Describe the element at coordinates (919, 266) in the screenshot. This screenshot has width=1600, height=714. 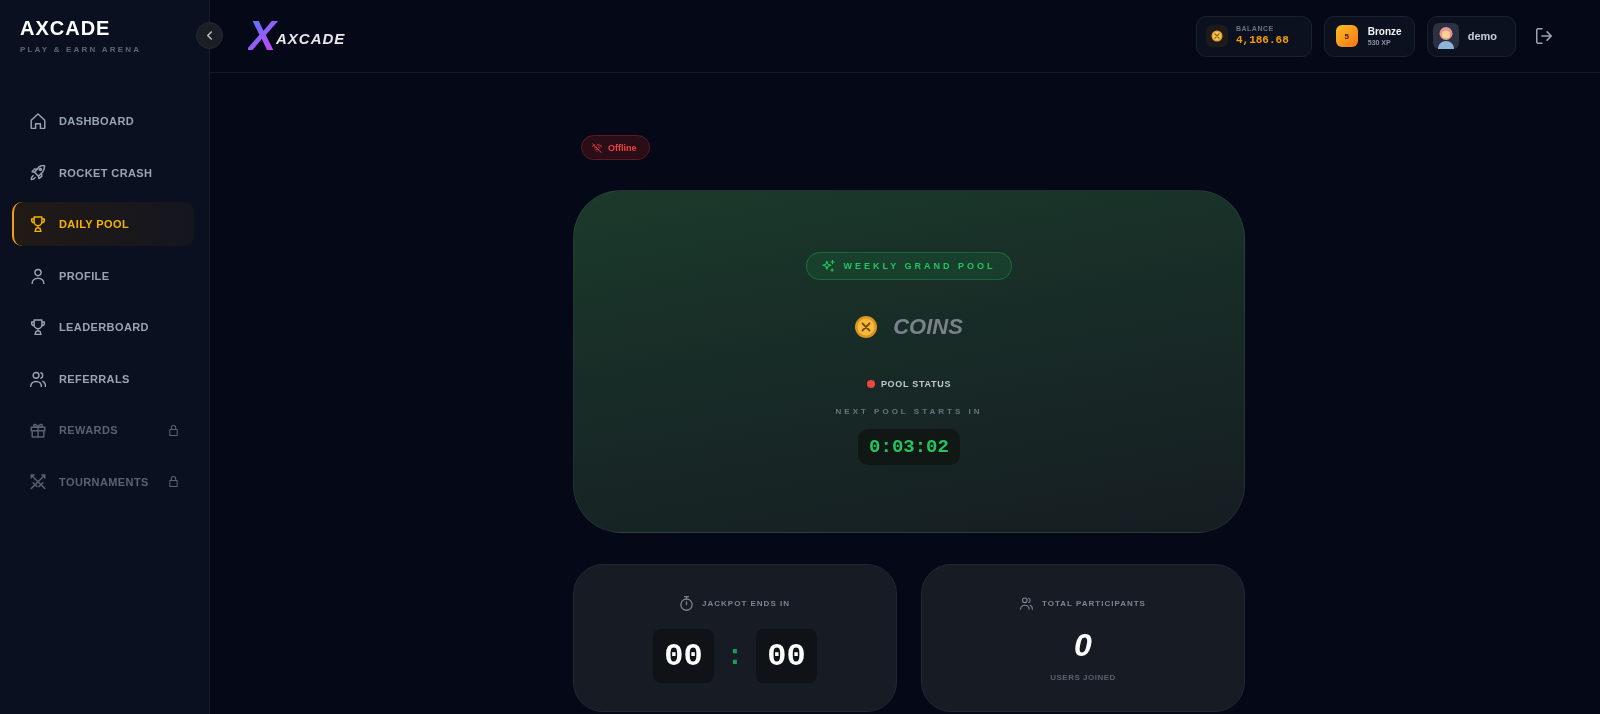
I see `pool-tag-label: WEEKLY GRAND POOL` at that location.